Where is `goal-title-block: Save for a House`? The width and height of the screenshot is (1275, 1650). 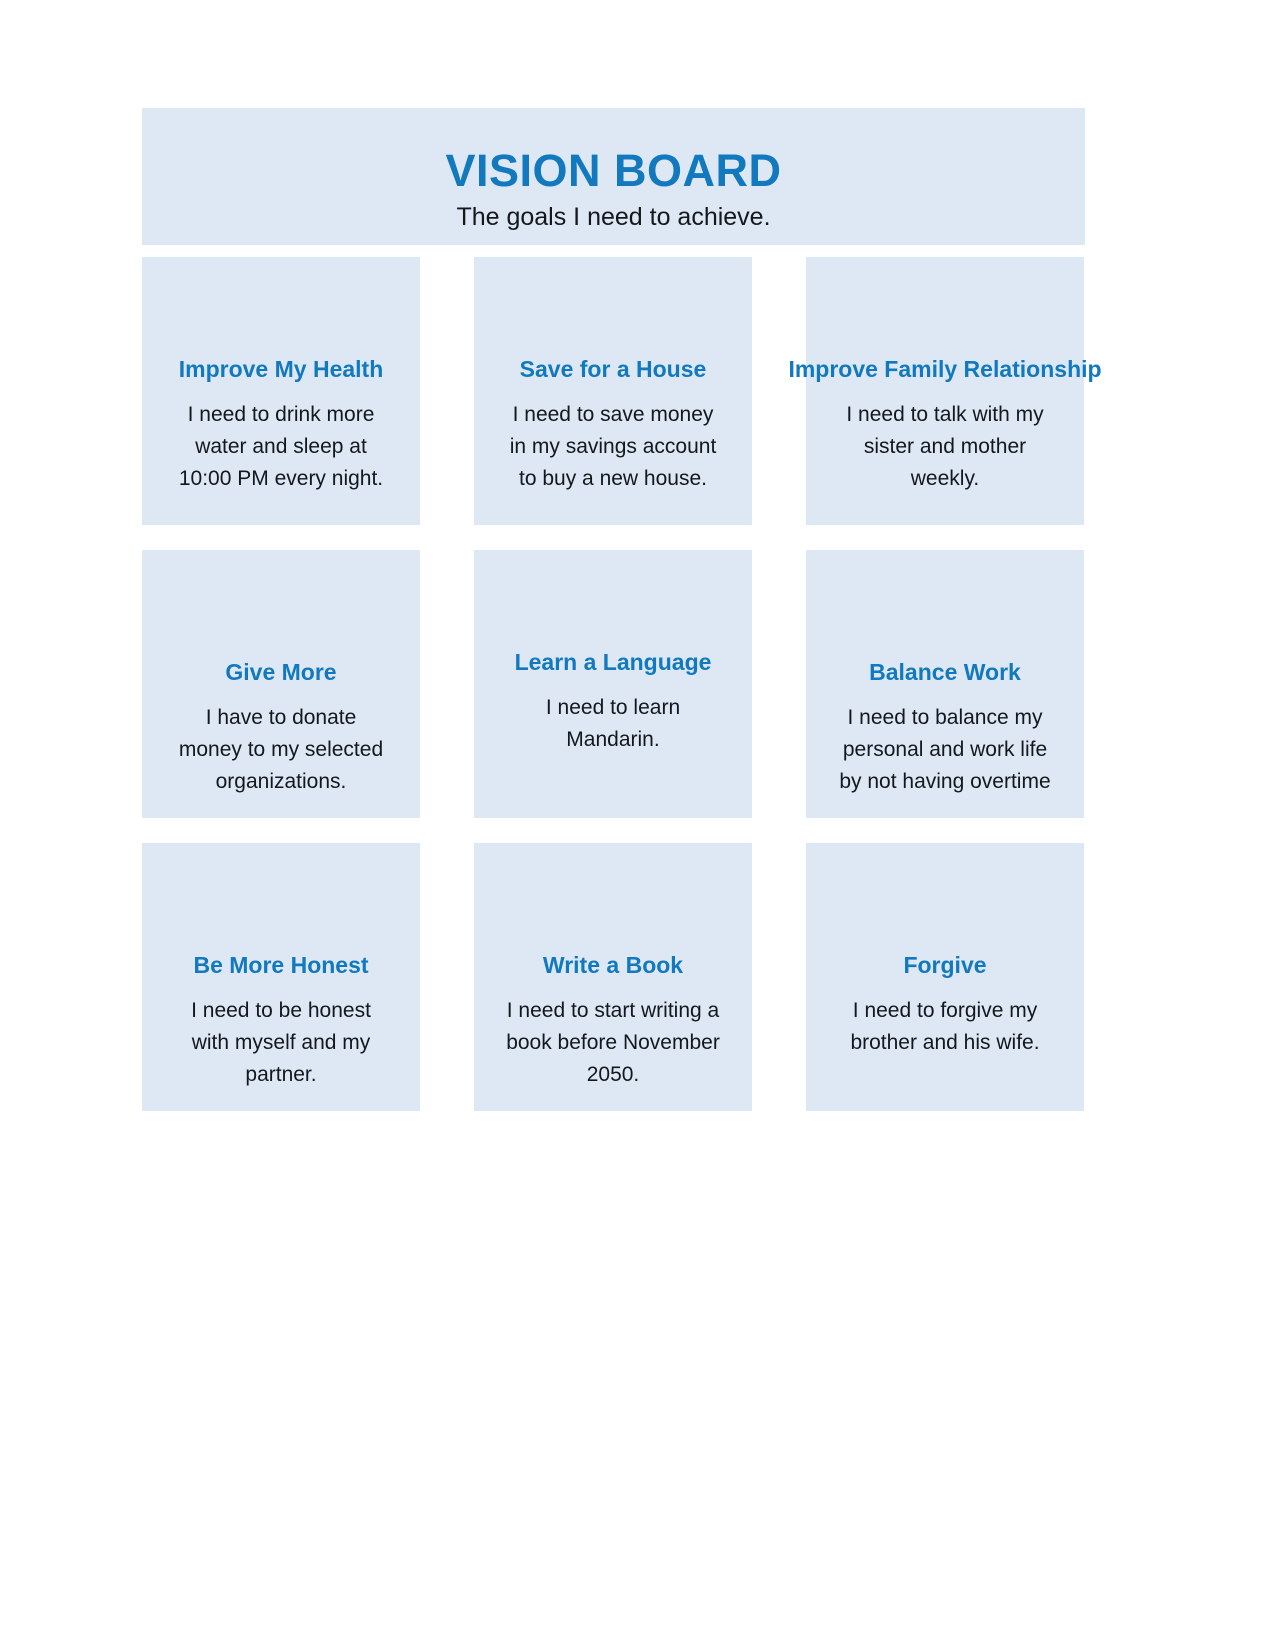
goal-title-block: Save for a House is located at coordinates (613, 330).